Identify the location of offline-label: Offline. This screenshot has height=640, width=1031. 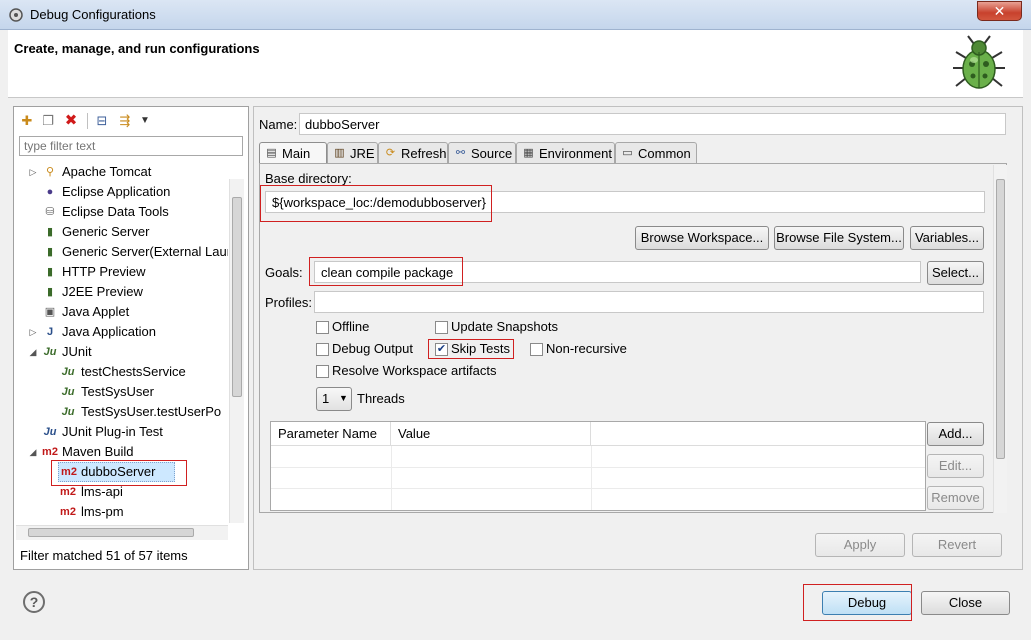
(351, 326).